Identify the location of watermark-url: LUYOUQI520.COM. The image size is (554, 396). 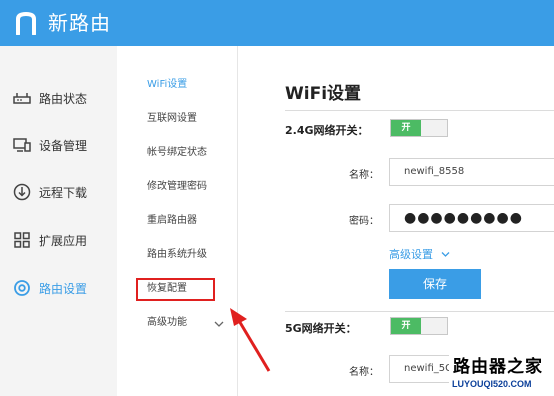
(492, 384).